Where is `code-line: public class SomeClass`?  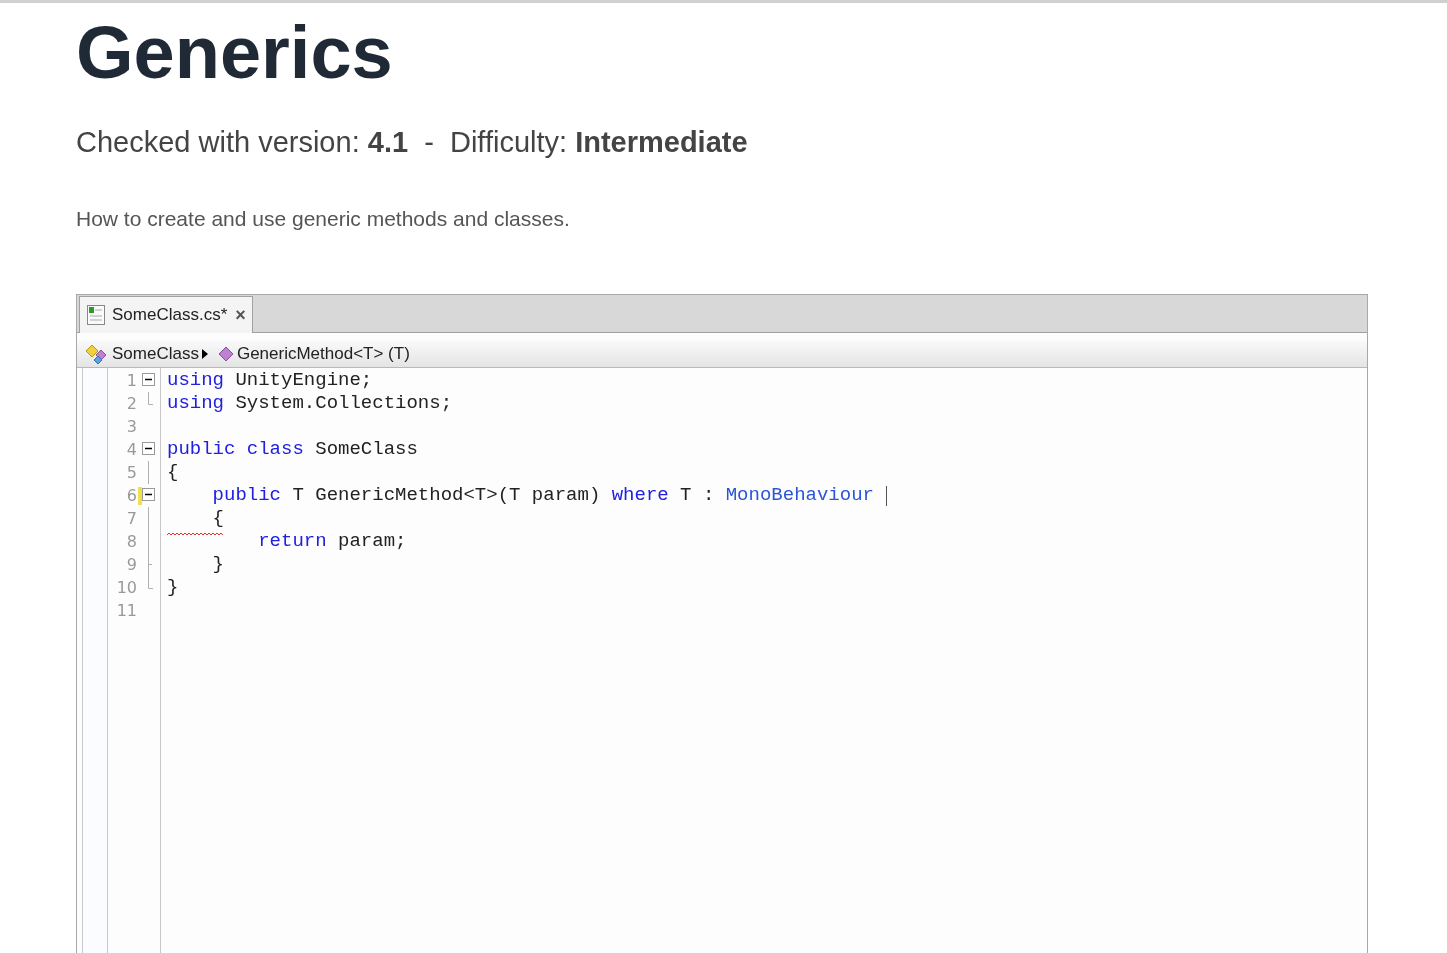
code-line: public class SomeClass is located at coordinates (292, 449).